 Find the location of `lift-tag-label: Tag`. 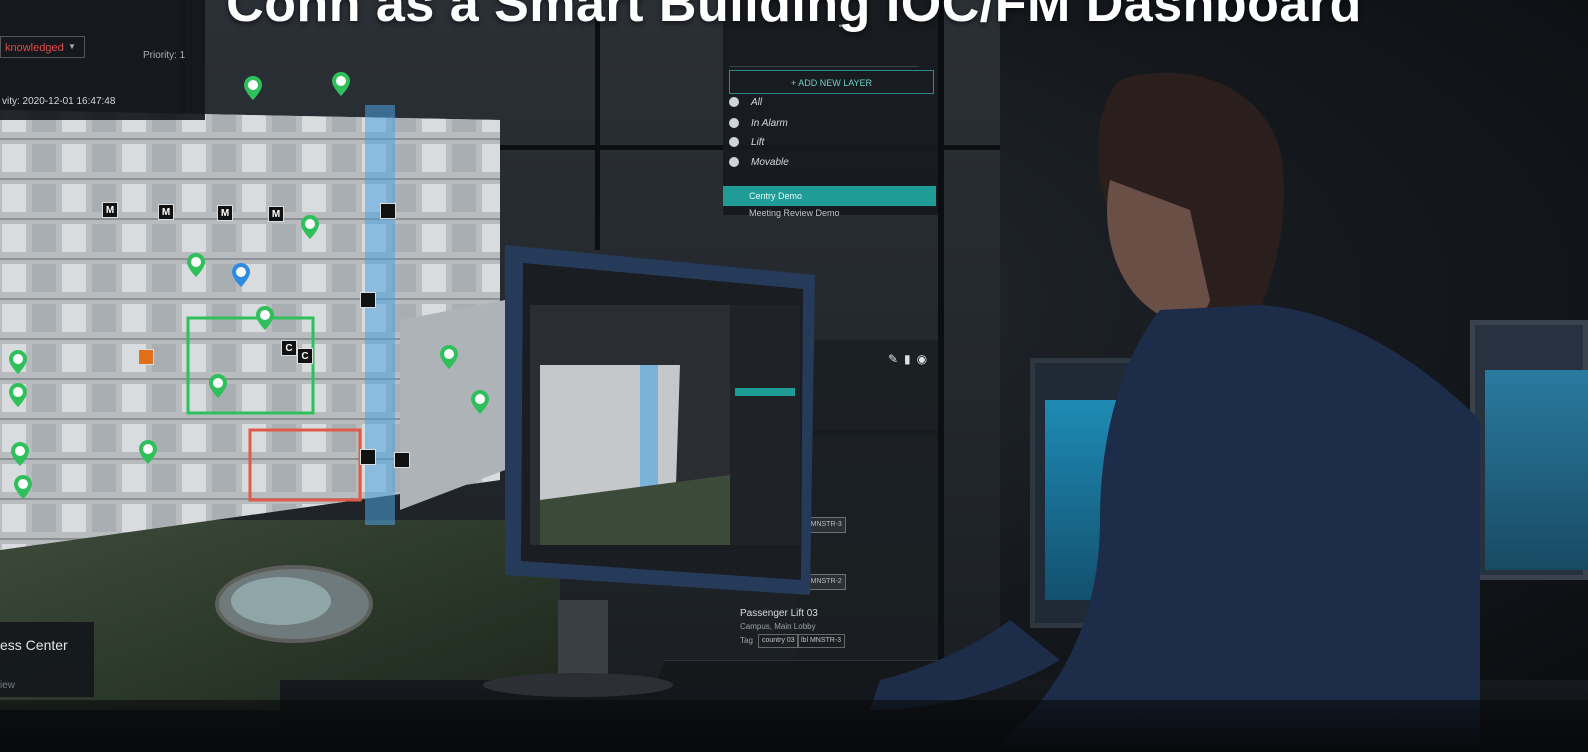

lift-tag-label: Tag is located at coordinates (746, 640).